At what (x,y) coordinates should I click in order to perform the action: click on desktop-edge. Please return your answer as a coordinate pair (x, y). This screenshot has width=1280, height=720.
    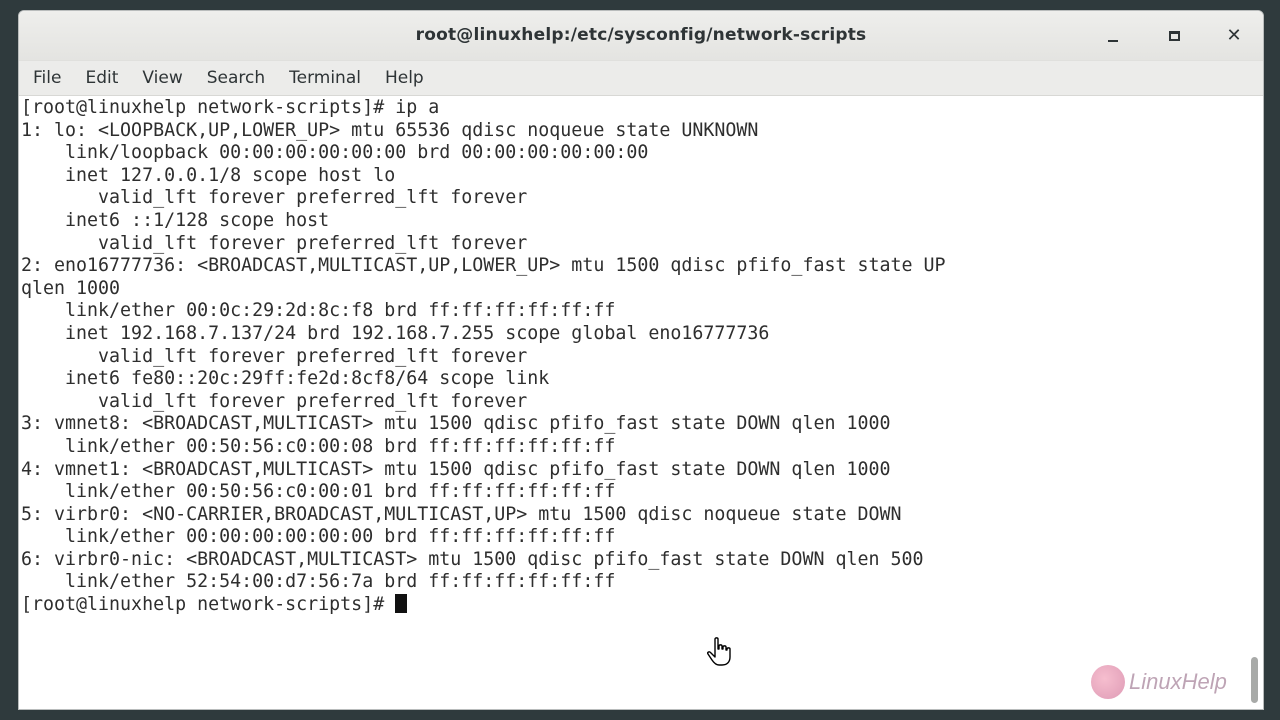
    Looking at the image, I should click on (1272, 360).